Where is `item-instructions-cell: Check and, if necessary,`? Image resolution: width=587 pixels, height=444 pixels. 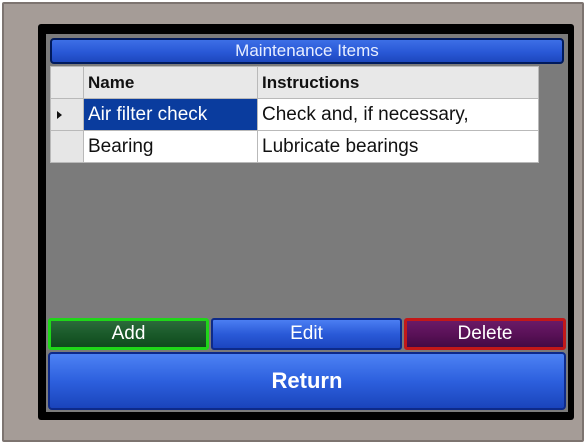
item-instructions-cell: Check and, if necessary, is located at coordinates (398, 114).